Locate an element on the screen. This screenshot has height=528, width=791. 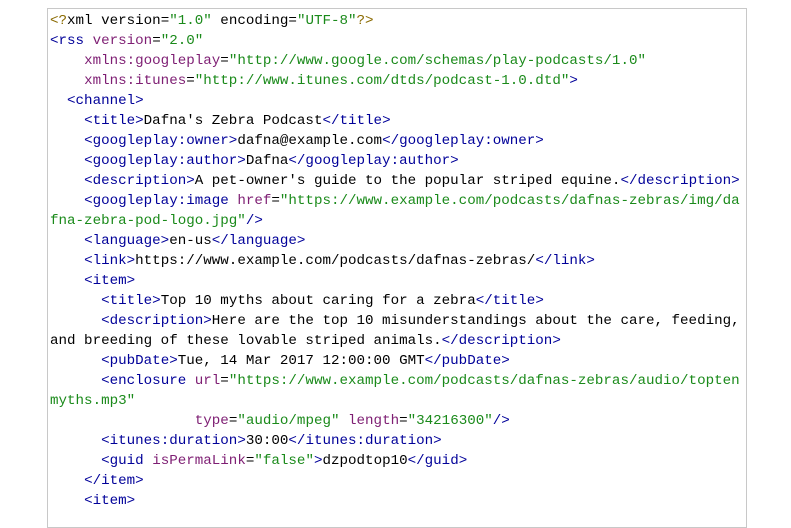
code-token-tag: <rss is located at coordinates (71, 41).